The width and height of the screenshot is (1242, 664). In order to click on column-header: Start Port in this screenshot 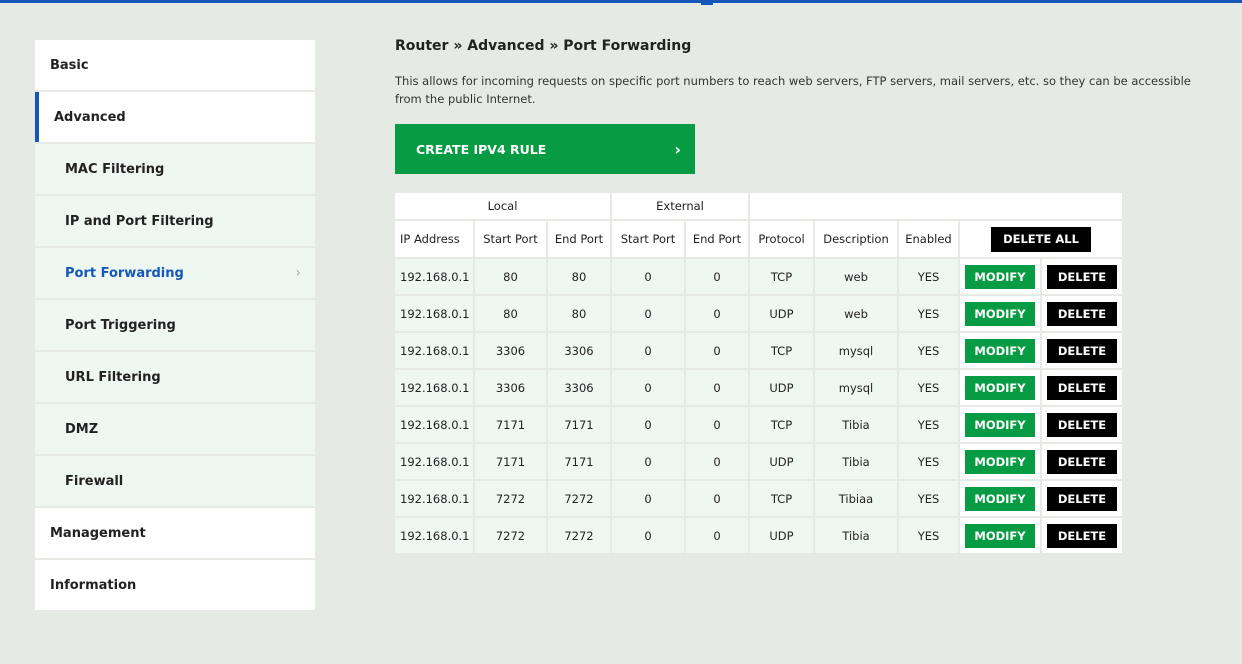, I will do `click(648, 240)`.